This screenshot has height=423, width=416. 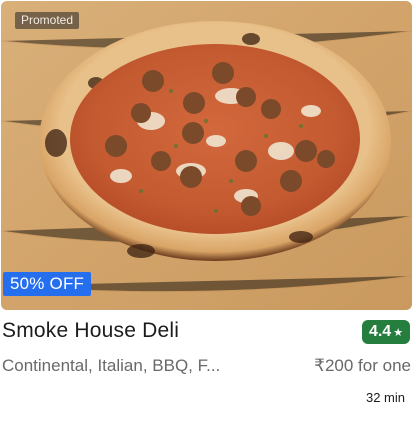 What do you see at coordinates (362, 365) in the screenshot?
I see `price-for-one: ₹200 for one` at bounding box center [362, 365].